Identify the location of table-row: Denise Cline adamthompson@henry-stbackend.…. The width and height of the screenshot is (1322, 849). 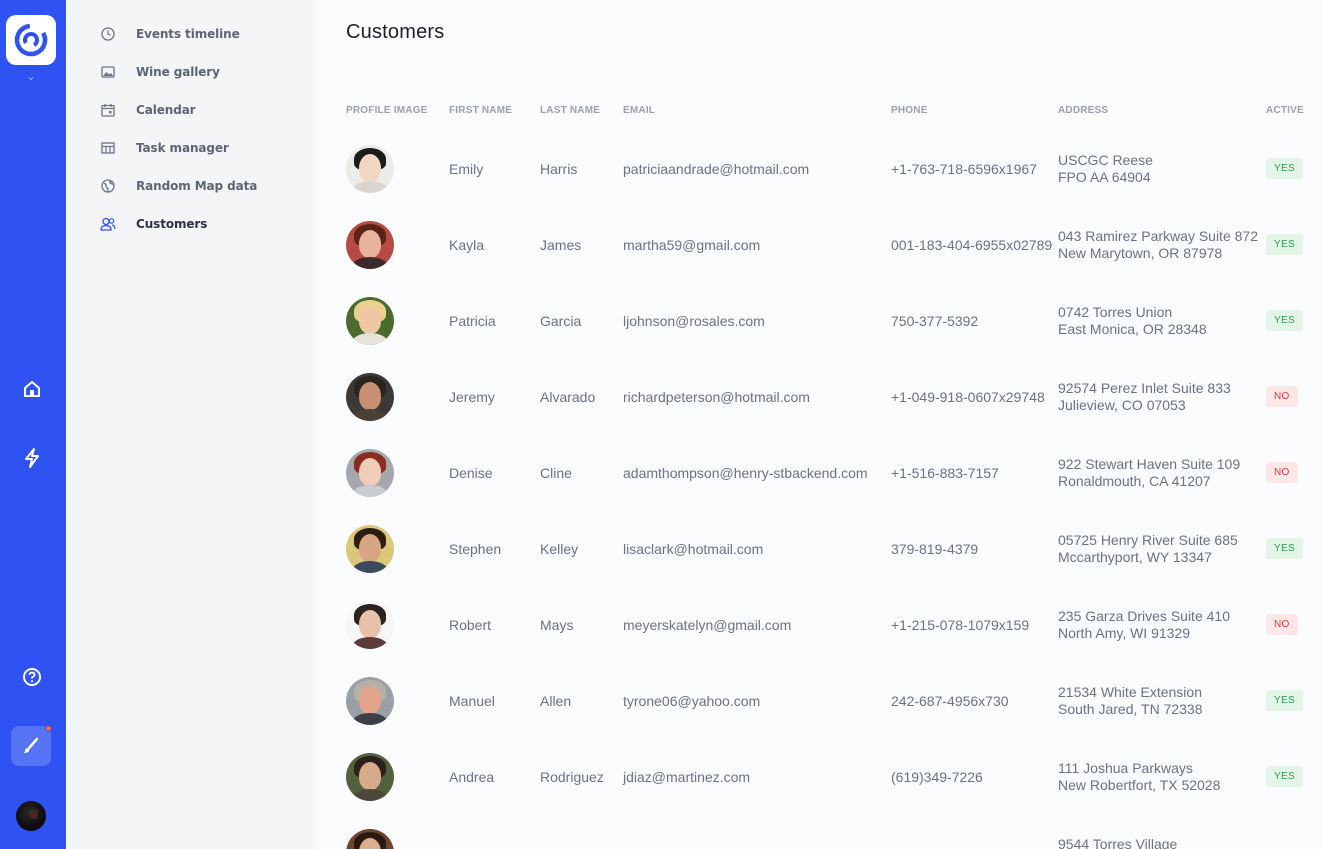
(819, 473).